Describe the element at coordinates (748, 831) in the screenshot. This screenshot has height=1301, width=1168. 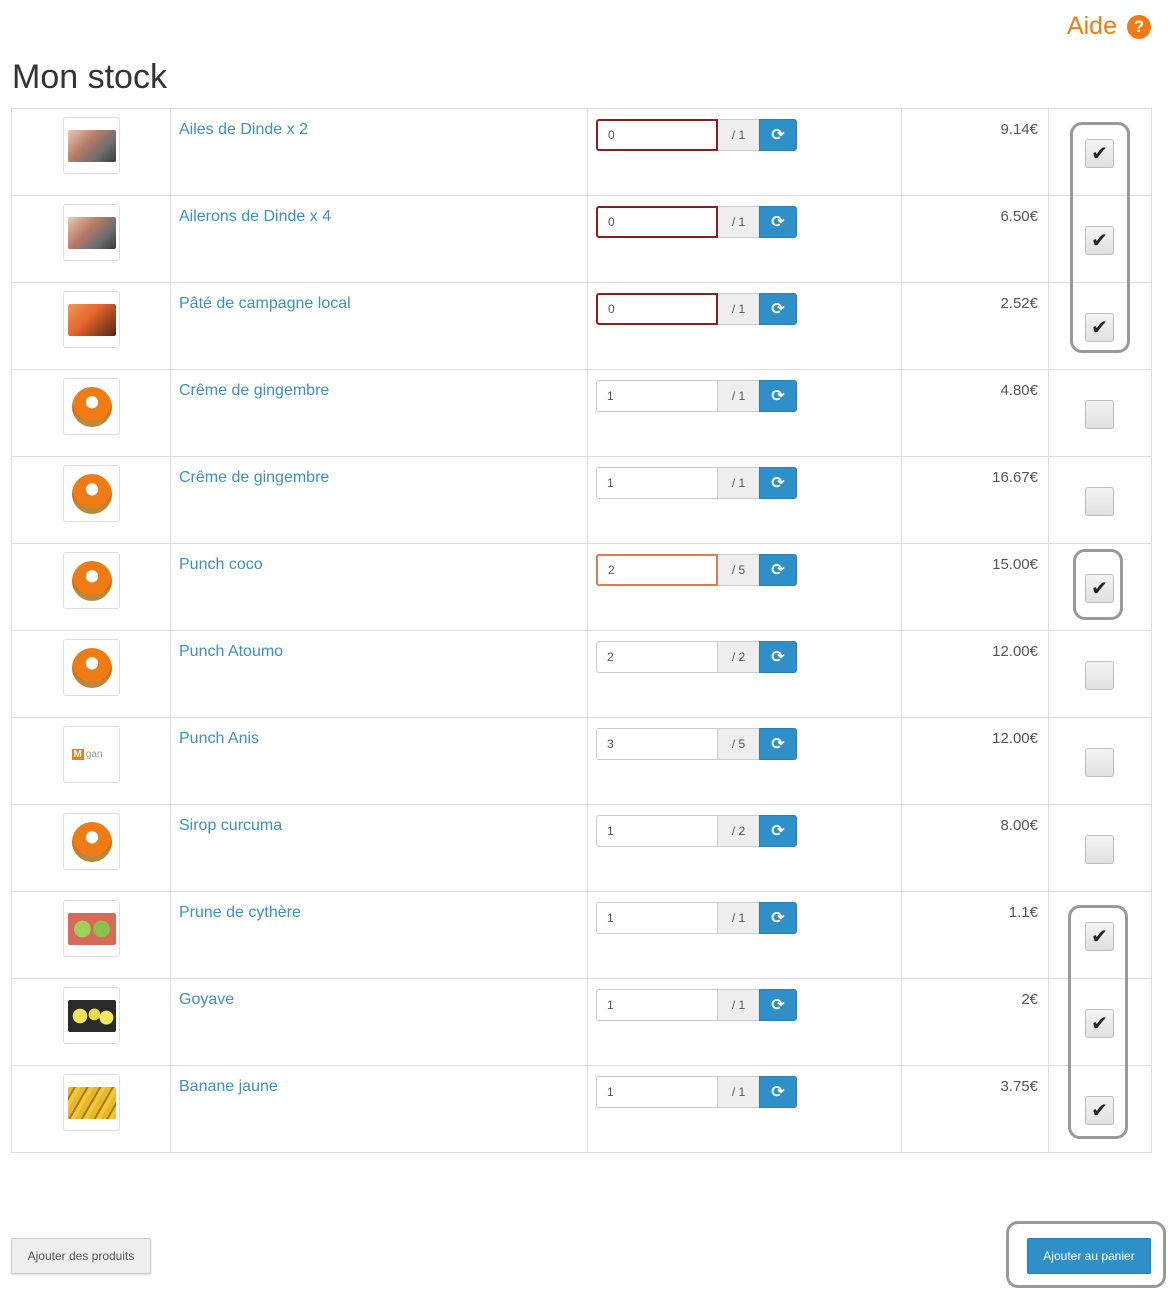
I see `quantity-group: / 2 ⟳` at that location.